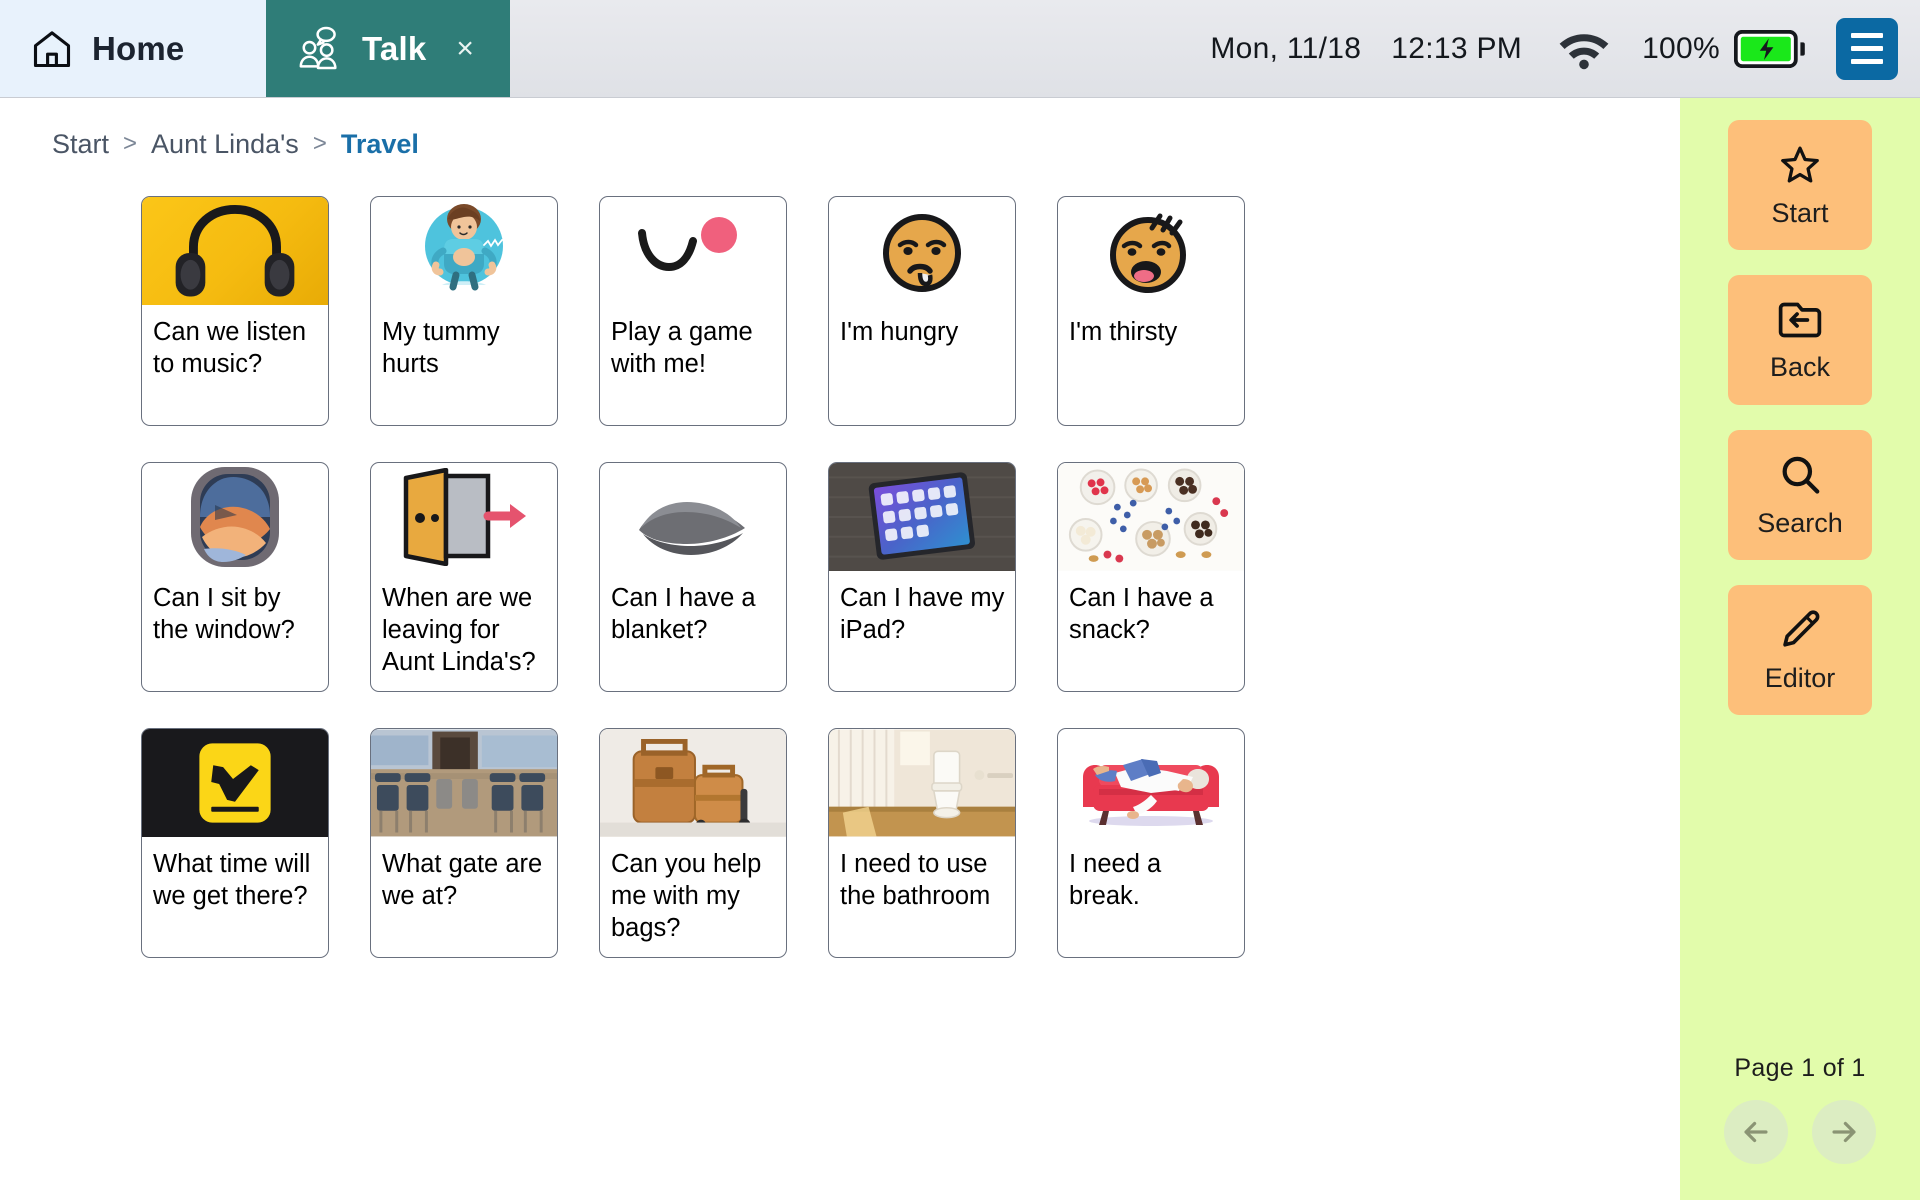 The height and width of the screenshot is (1200, 1920). I want to click on breadcrumb-item-travel: Travel, so click(380, 144).